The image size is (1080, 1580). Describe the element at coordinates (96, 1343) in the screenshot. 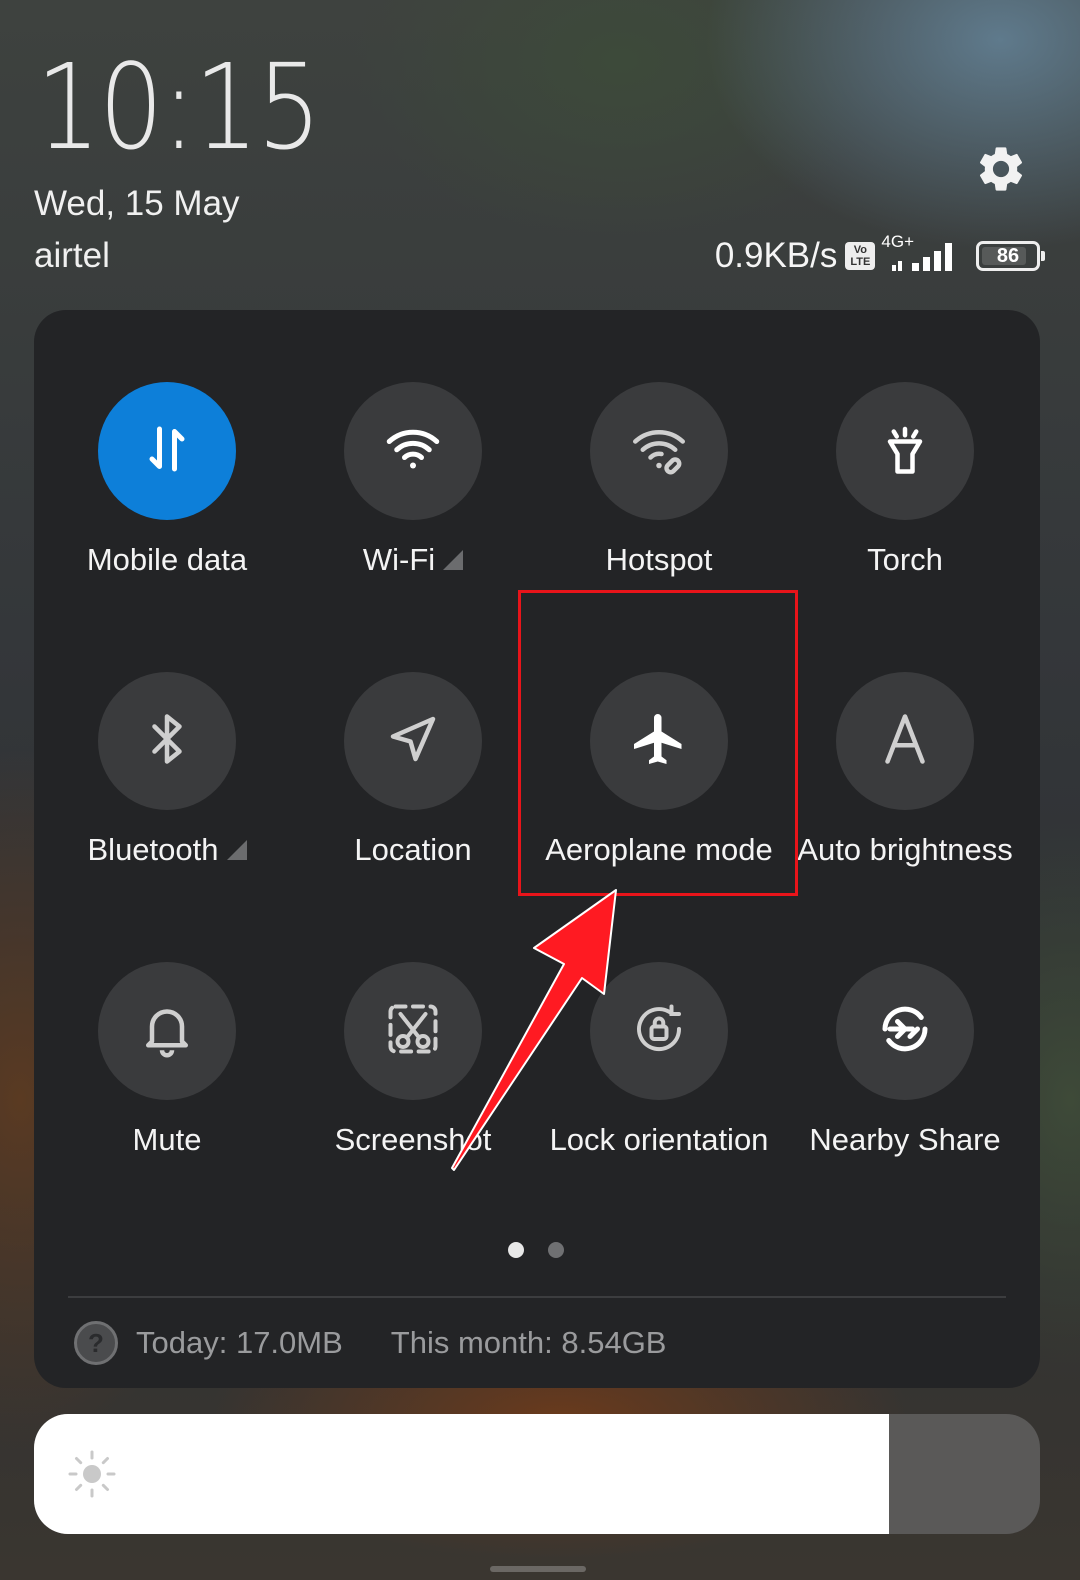

I see `help-icon: ?` at that location.